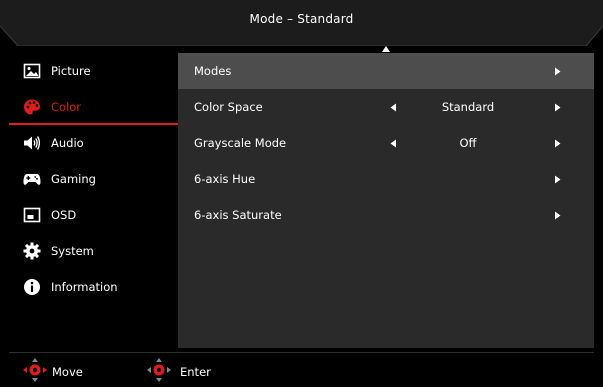 The image size is (603, 387). Describe the element at coordinates (64, 215) in the screenshot. I see `sidebar-item-label: OSD` at that location.